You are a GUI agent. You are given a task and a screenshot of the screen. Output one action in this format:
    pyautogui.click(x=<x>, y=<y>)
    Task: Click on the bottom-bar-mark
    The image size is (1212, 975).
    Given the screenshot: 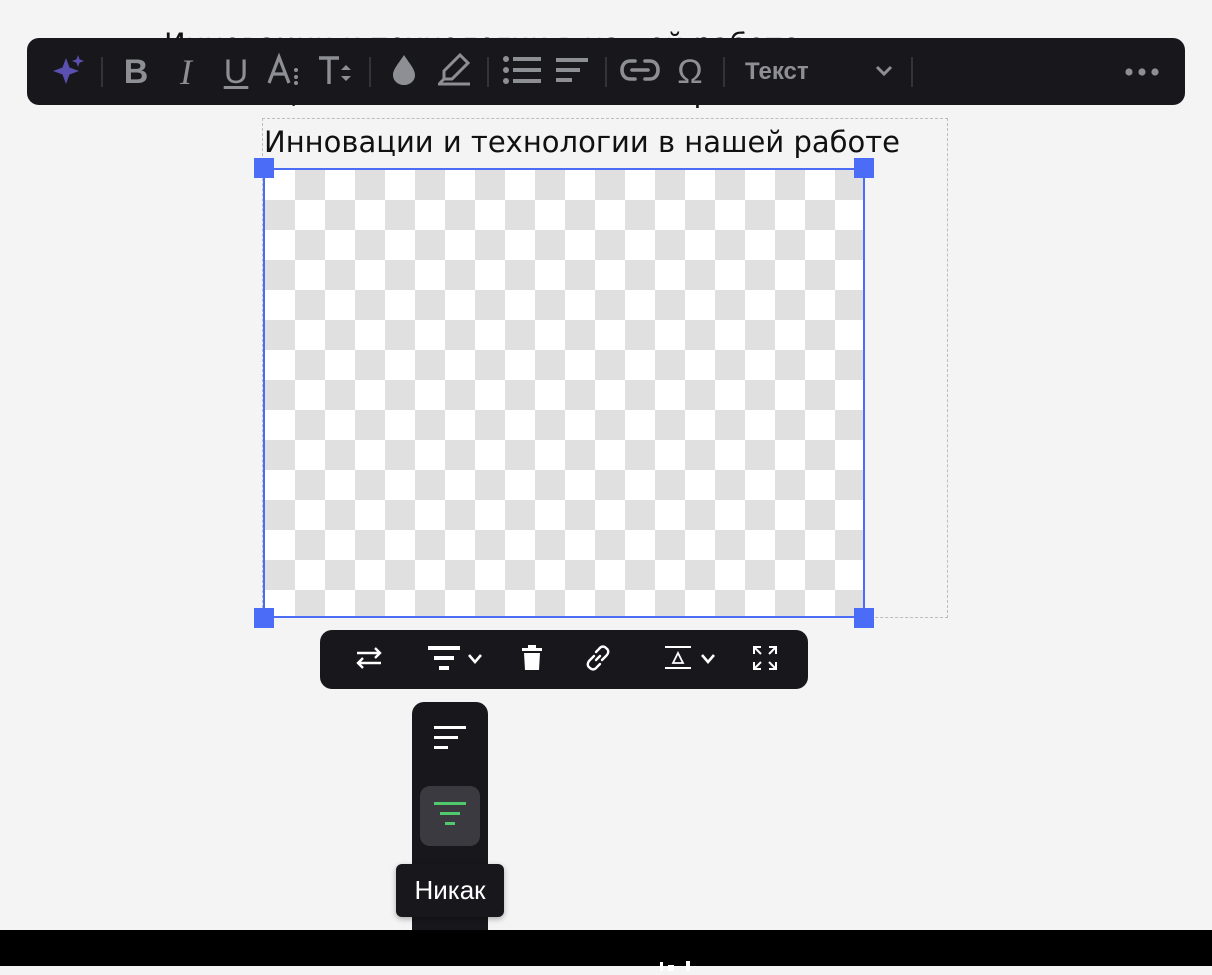 What is the action you would take?
    pyautogui.click(x=680, y=963)
    